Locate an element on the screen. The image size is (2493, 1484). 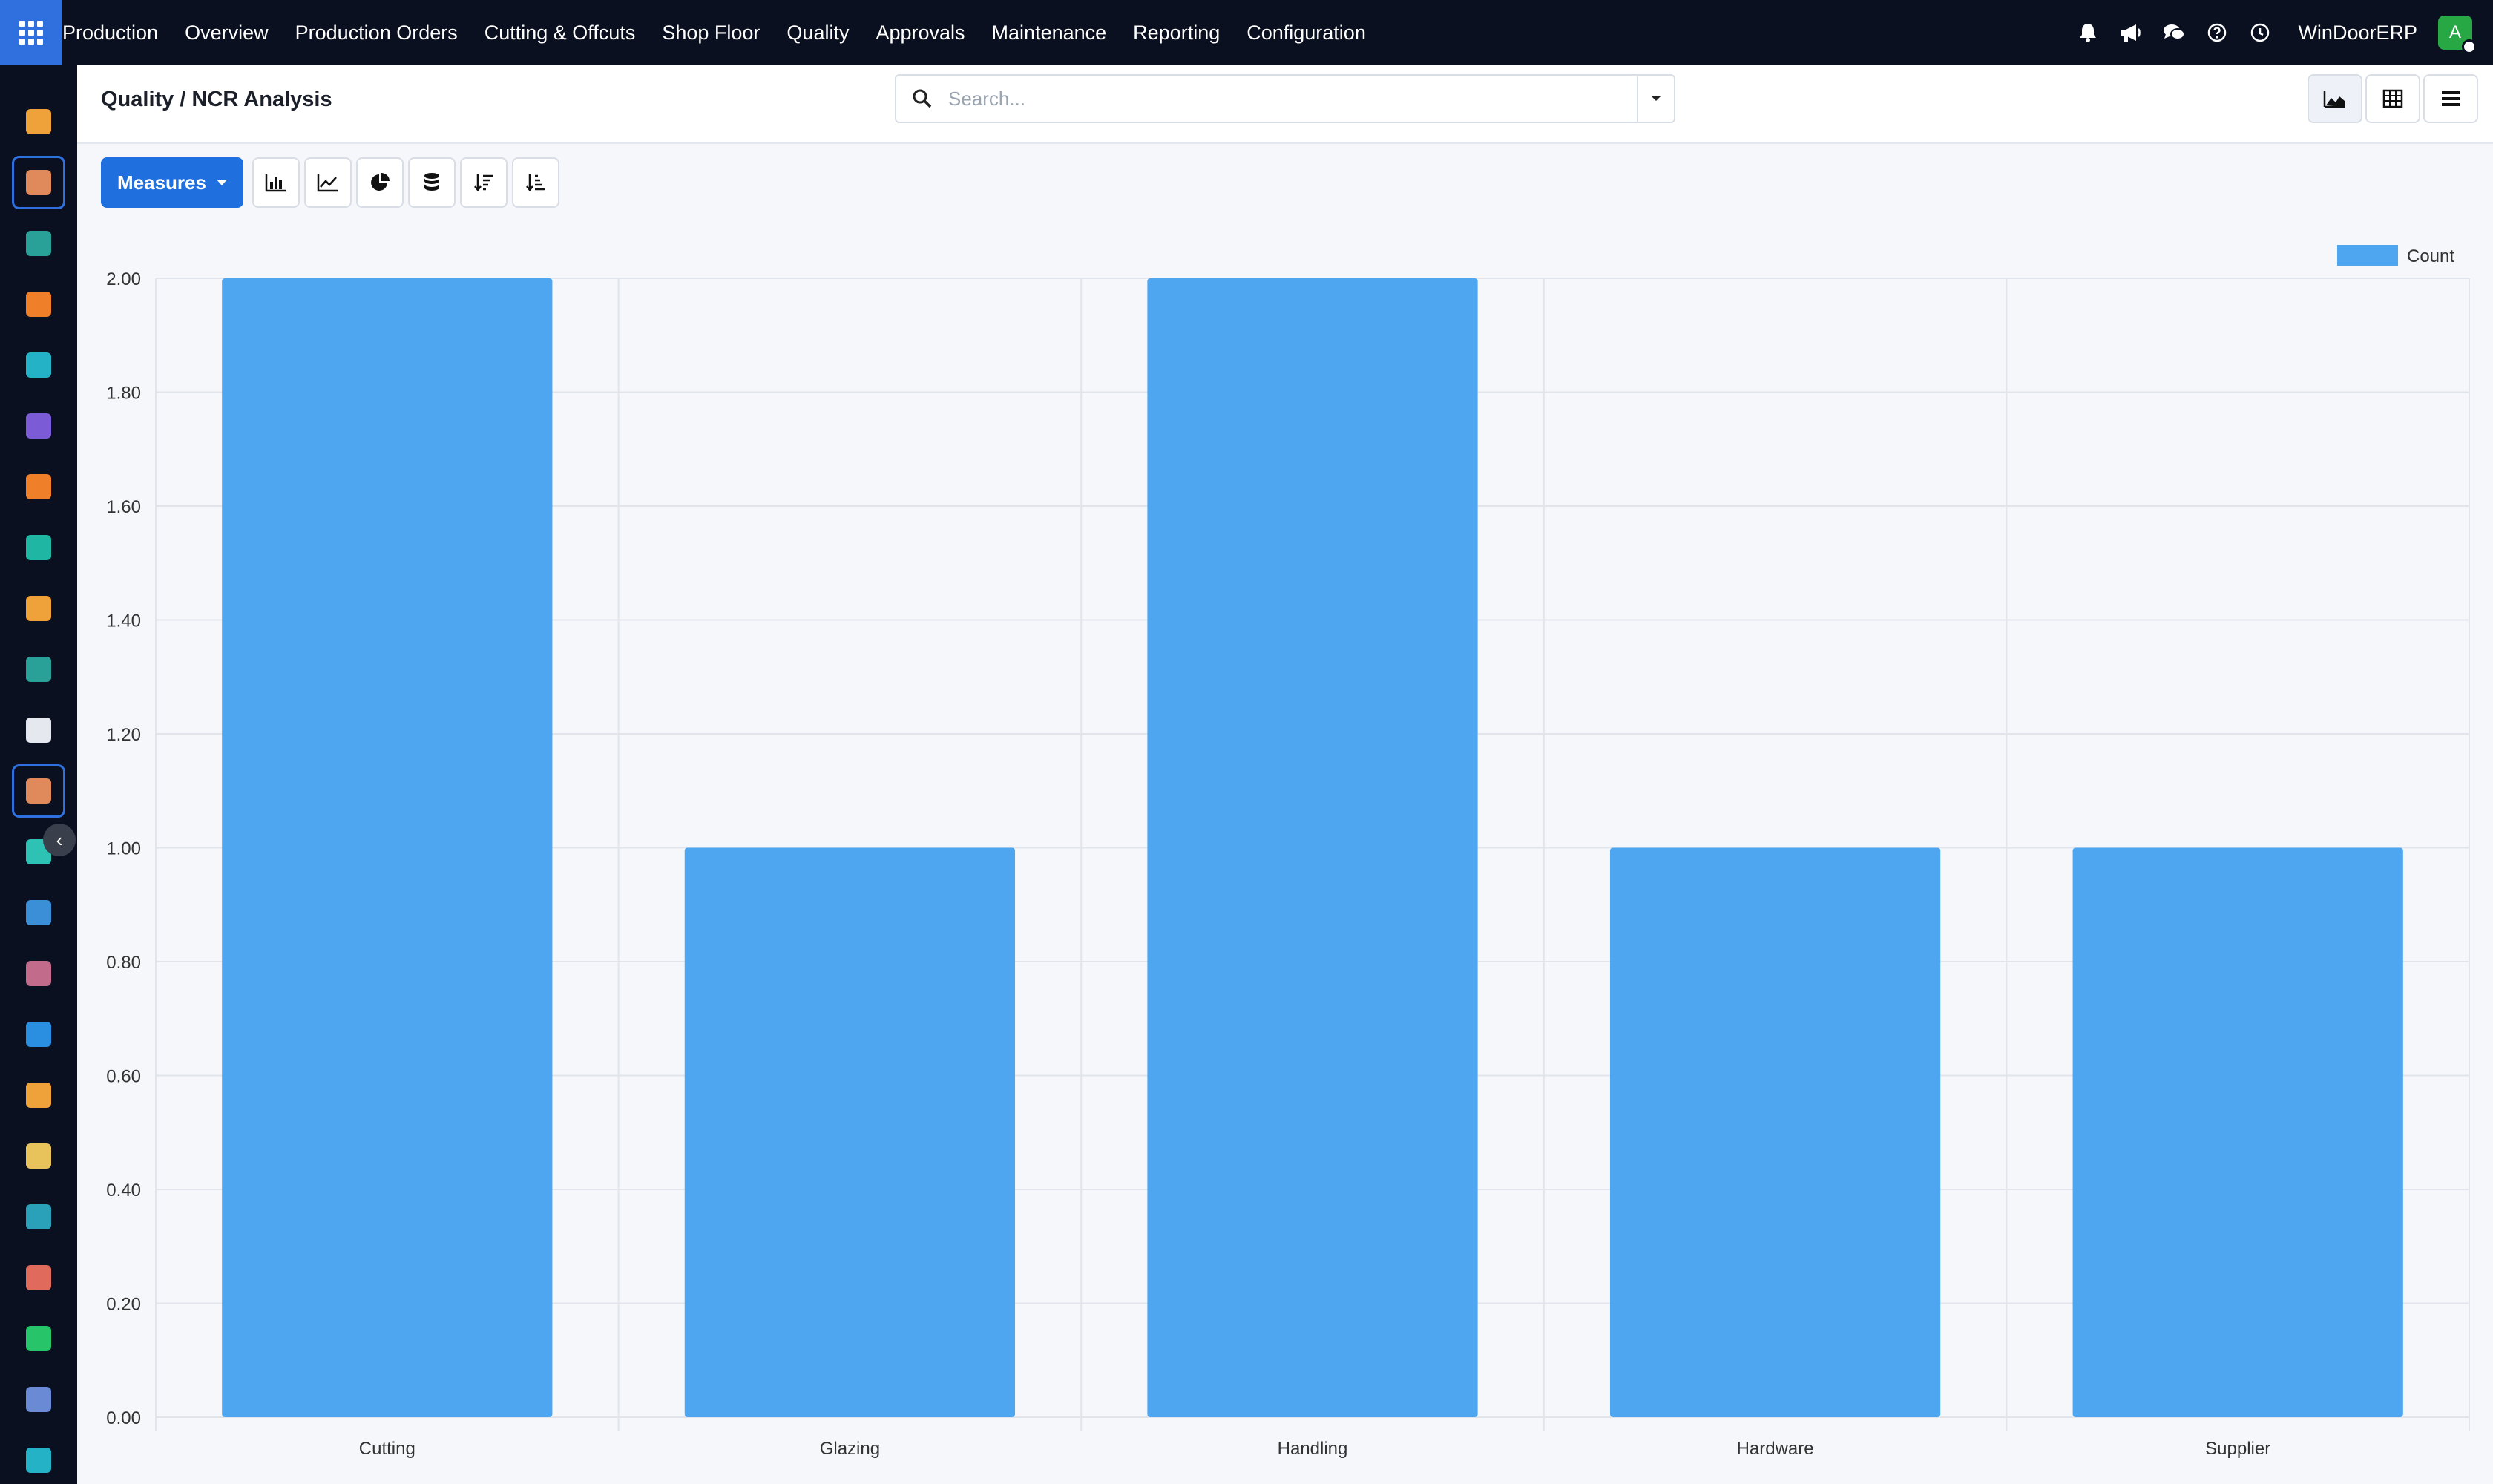
table-icon is located at coordinates (2392, 98).